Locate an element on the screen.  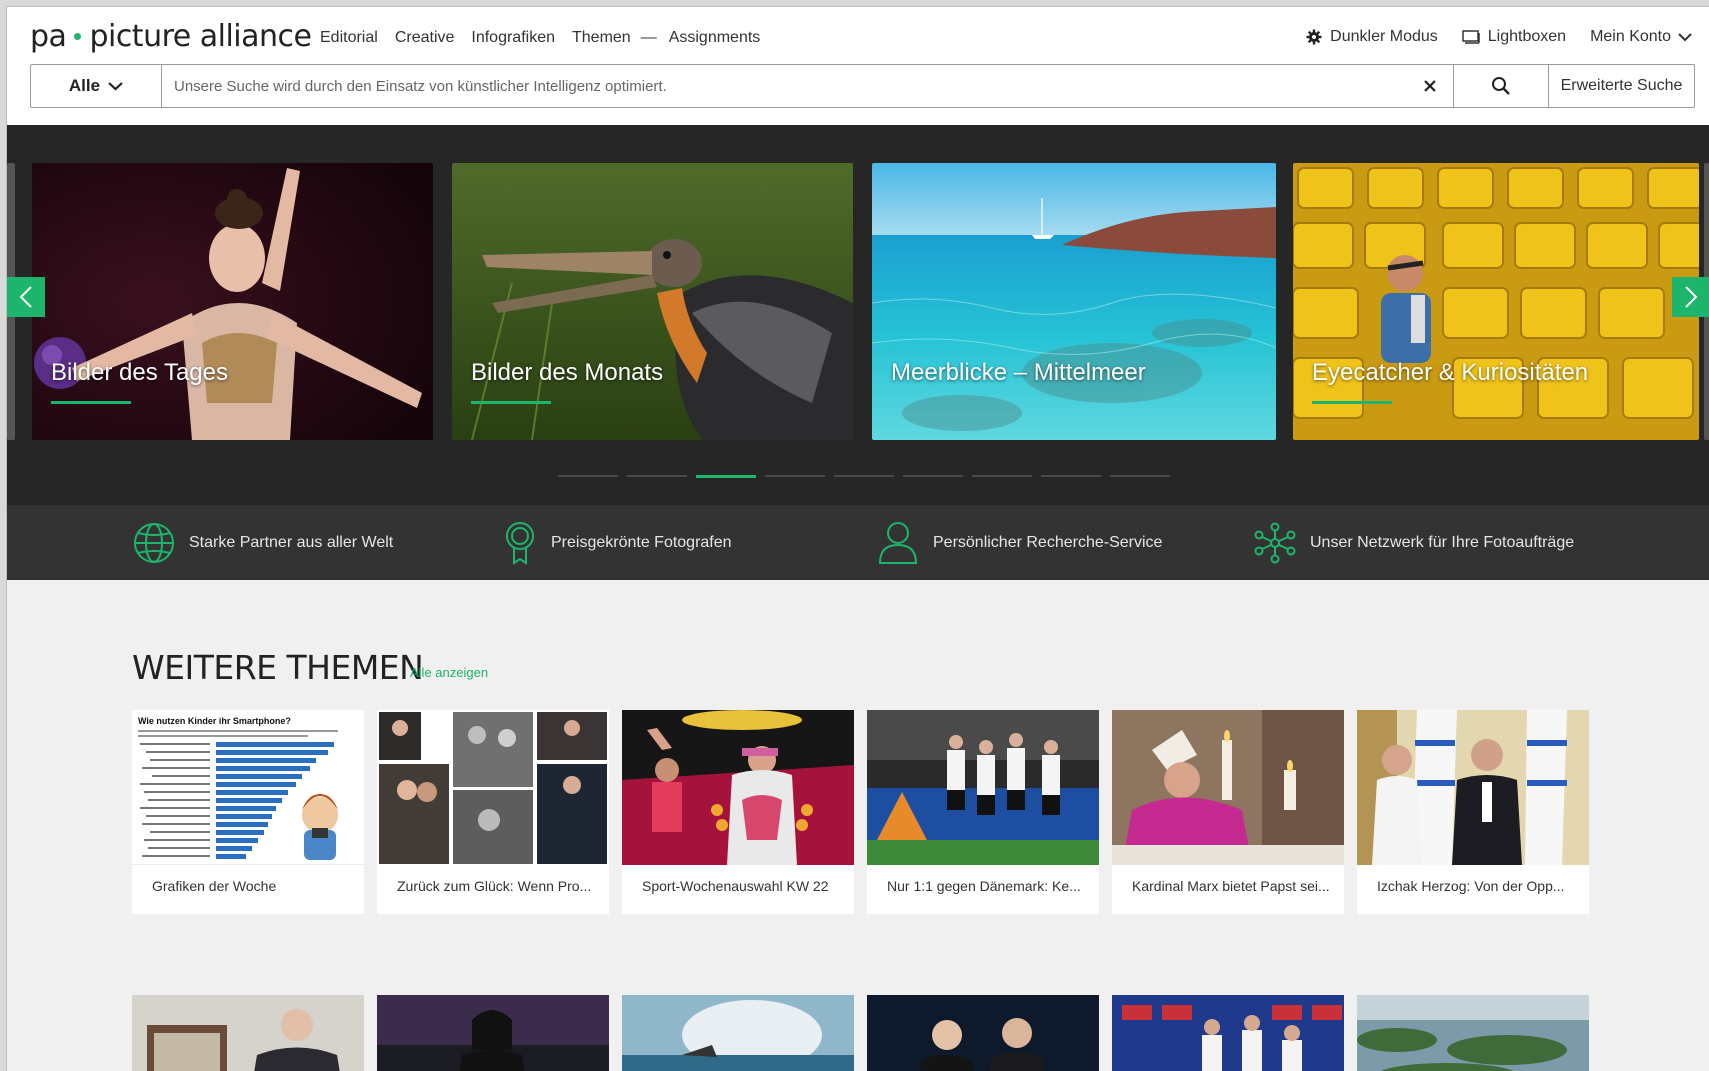
gear-icon is located at coordinates (1314, 37).